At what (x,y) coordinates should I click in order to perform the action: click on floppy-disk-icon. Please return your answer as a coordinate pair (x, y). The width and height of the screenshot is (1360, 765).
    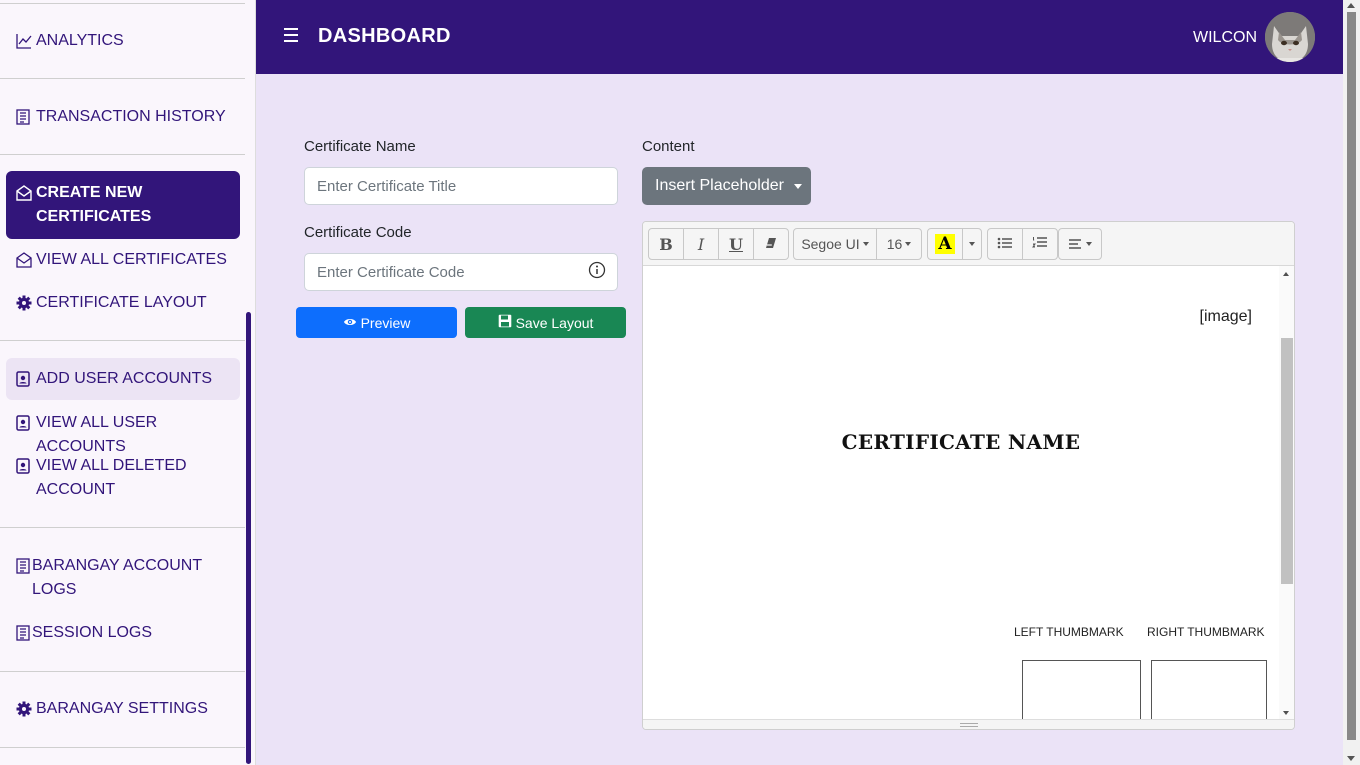
    Looking at the image, I should click on (505, 322).